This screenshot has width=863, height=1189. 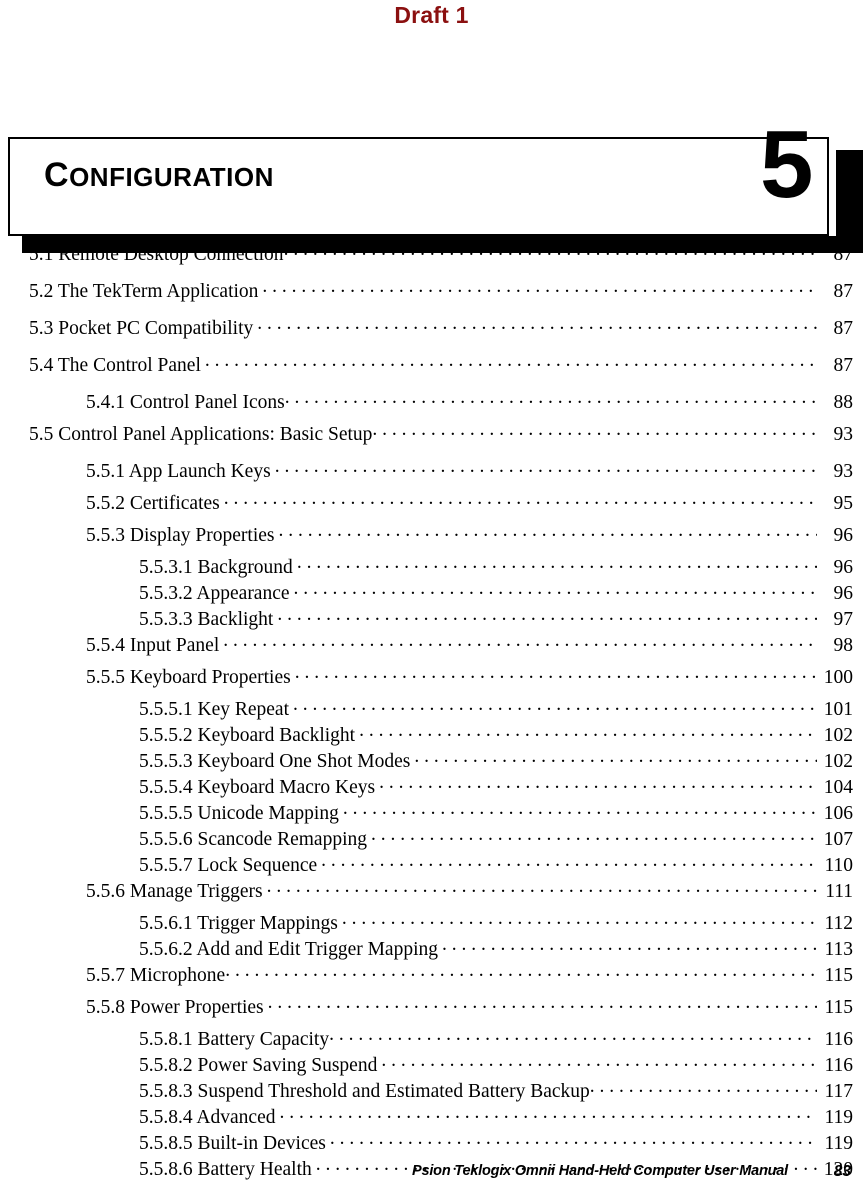 What do you see at coordinates (441, 837) in the screenshot?
I see `toc-entry: 5.5.5.6 Scancode Remapping 107` at bounding box center [441, 837].